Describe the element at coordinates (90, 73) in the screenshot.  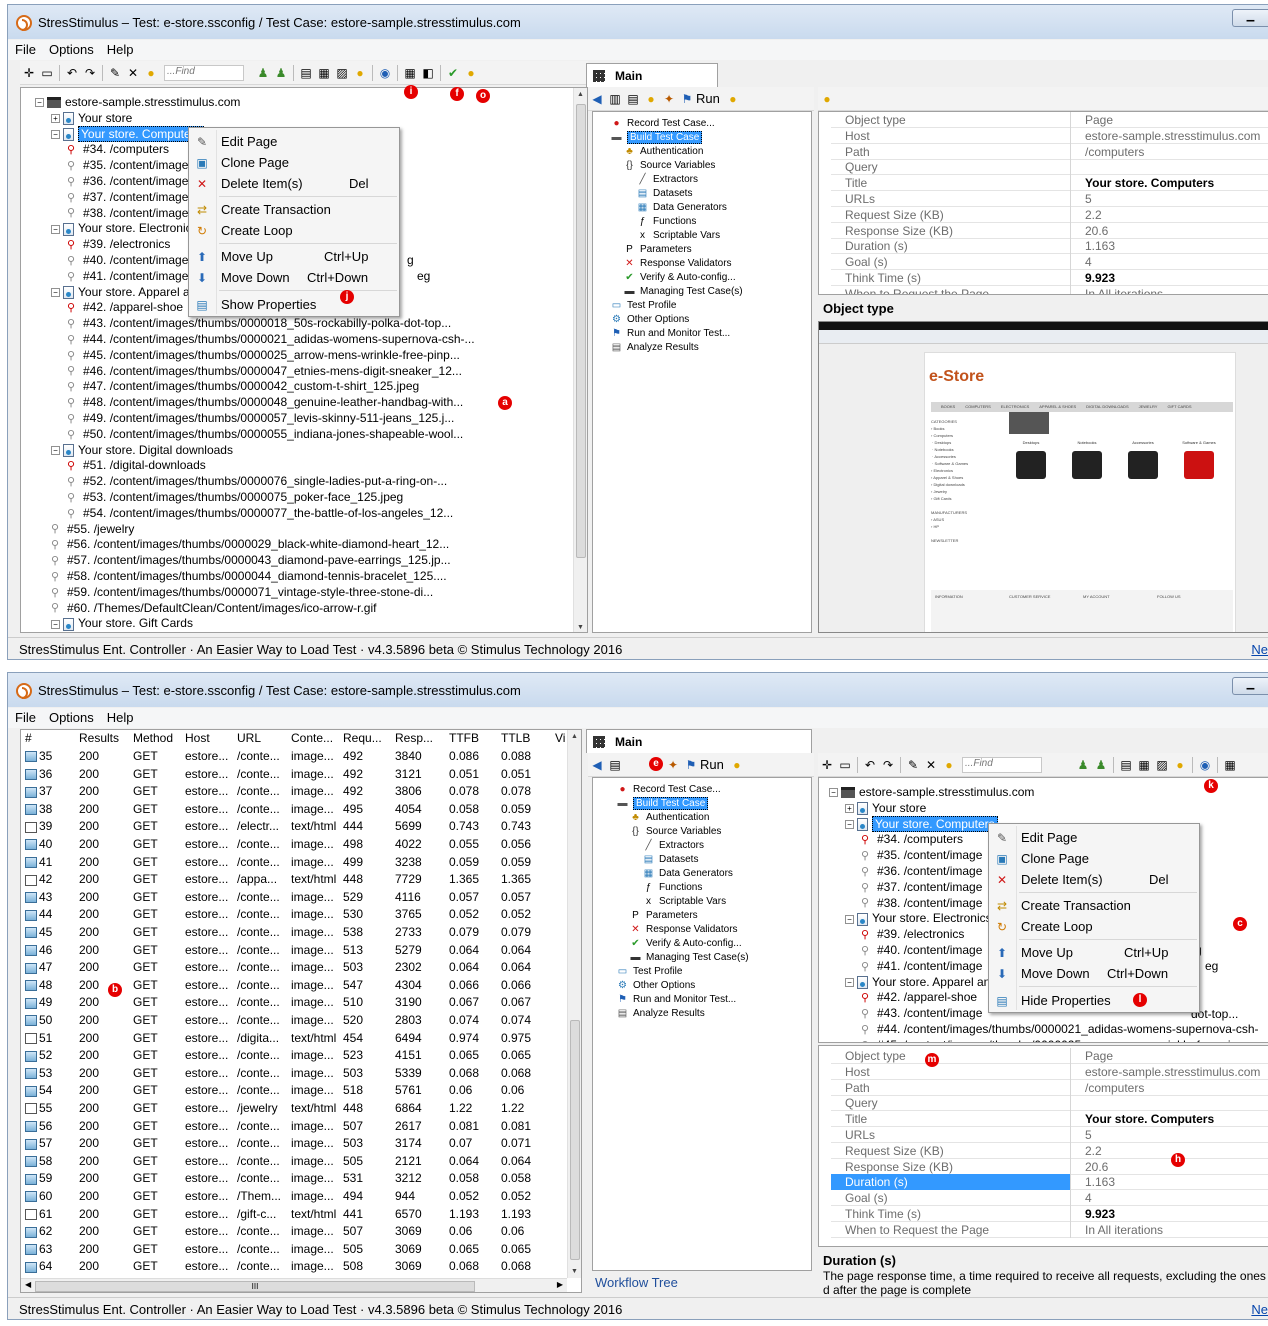
I see `redo-icon: ↷` at that location.